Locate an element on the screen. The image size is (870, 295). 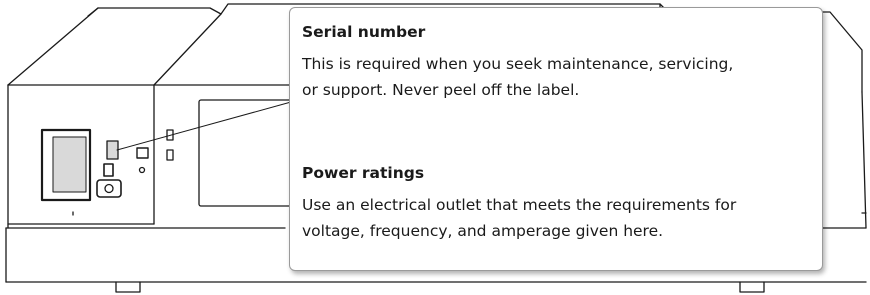
usb-port is located at coordinates (108, 170).